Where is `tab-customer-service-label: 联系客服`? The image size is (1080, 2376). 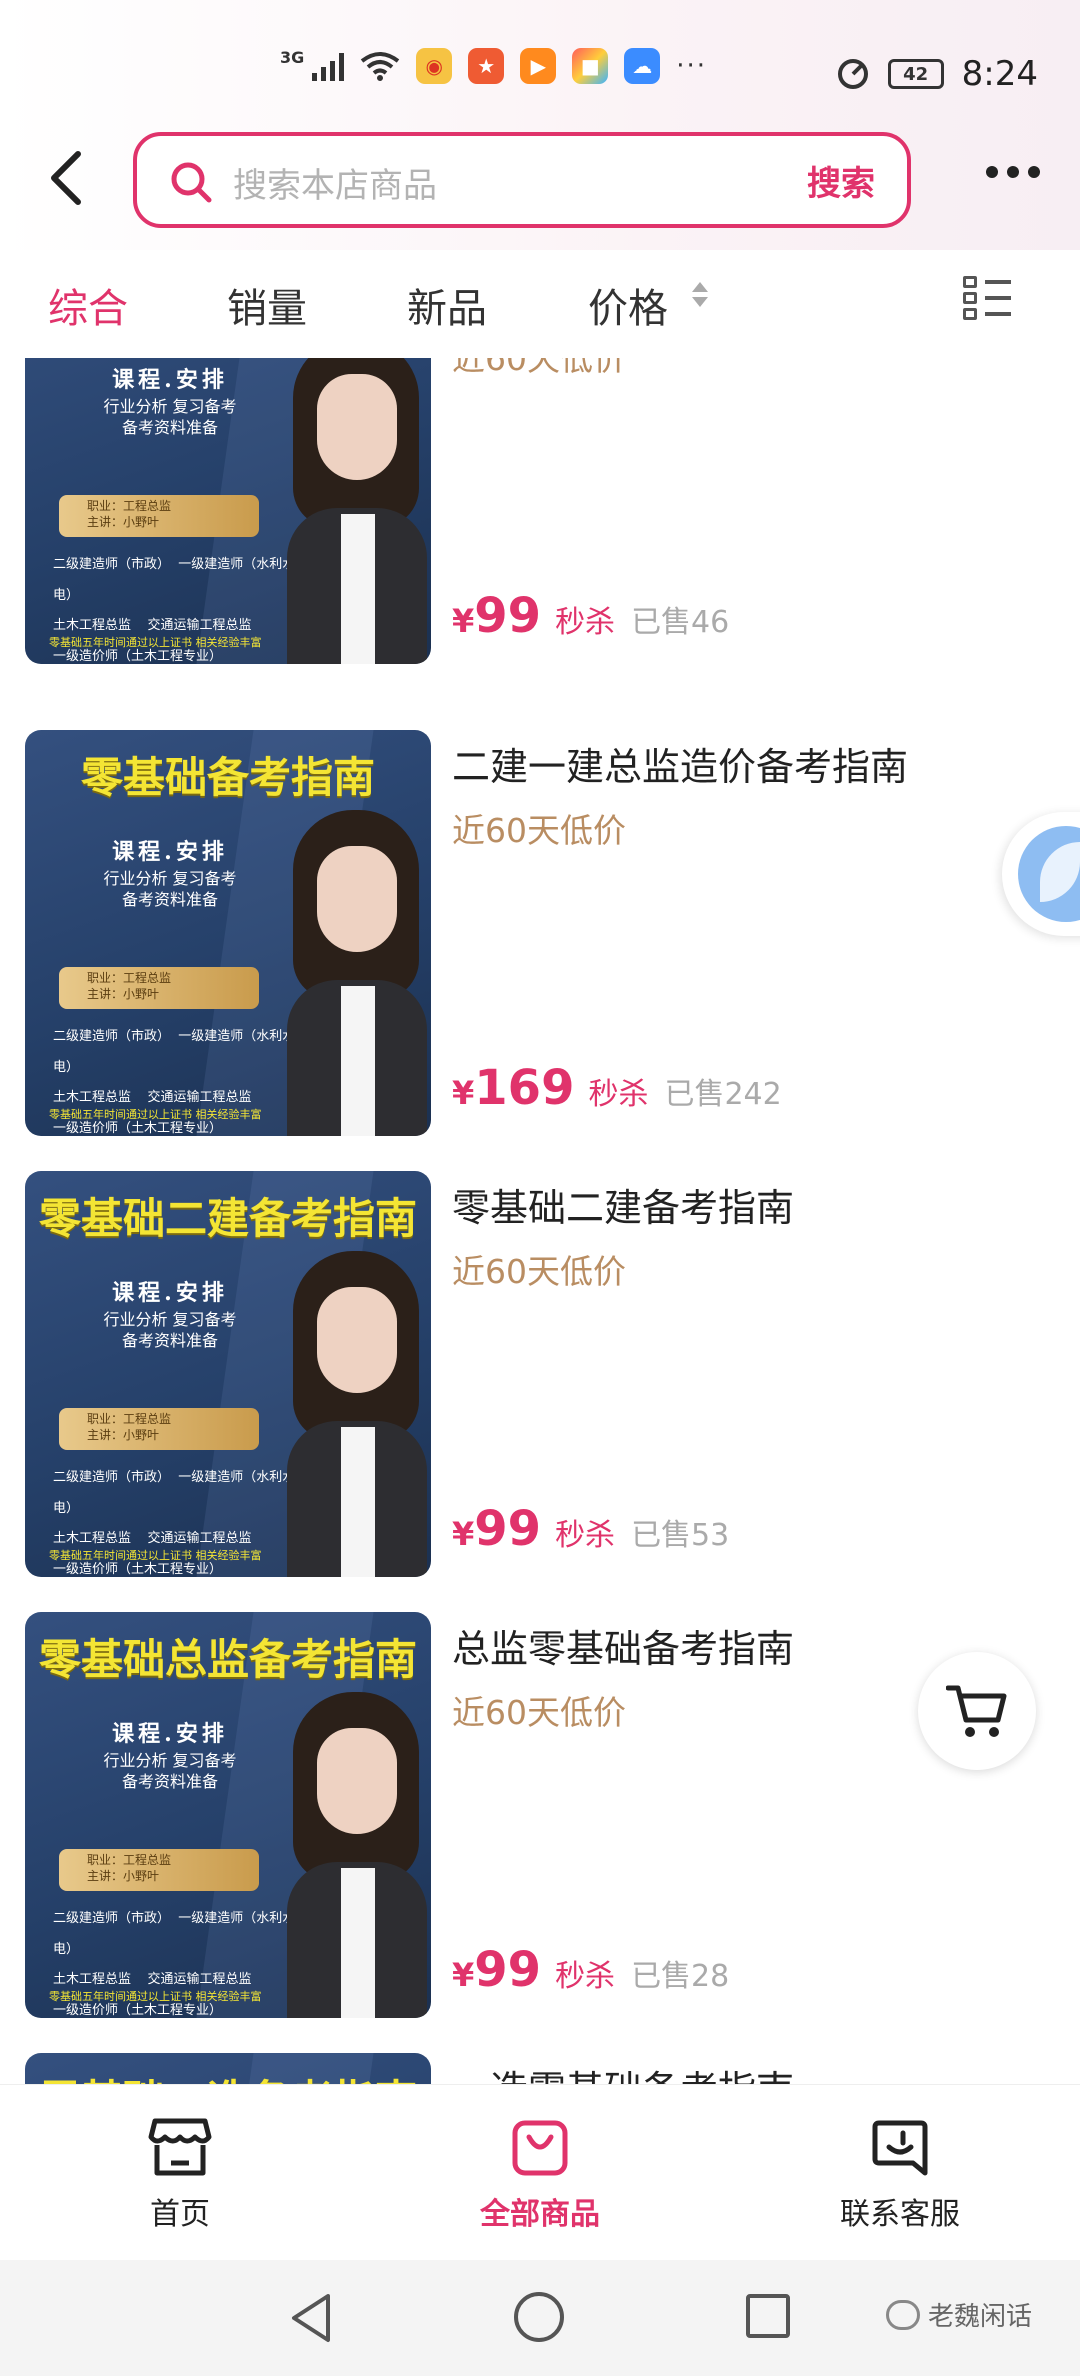 tab-customer-service-label: 联系客服 is located at coordinates (900, 2214).